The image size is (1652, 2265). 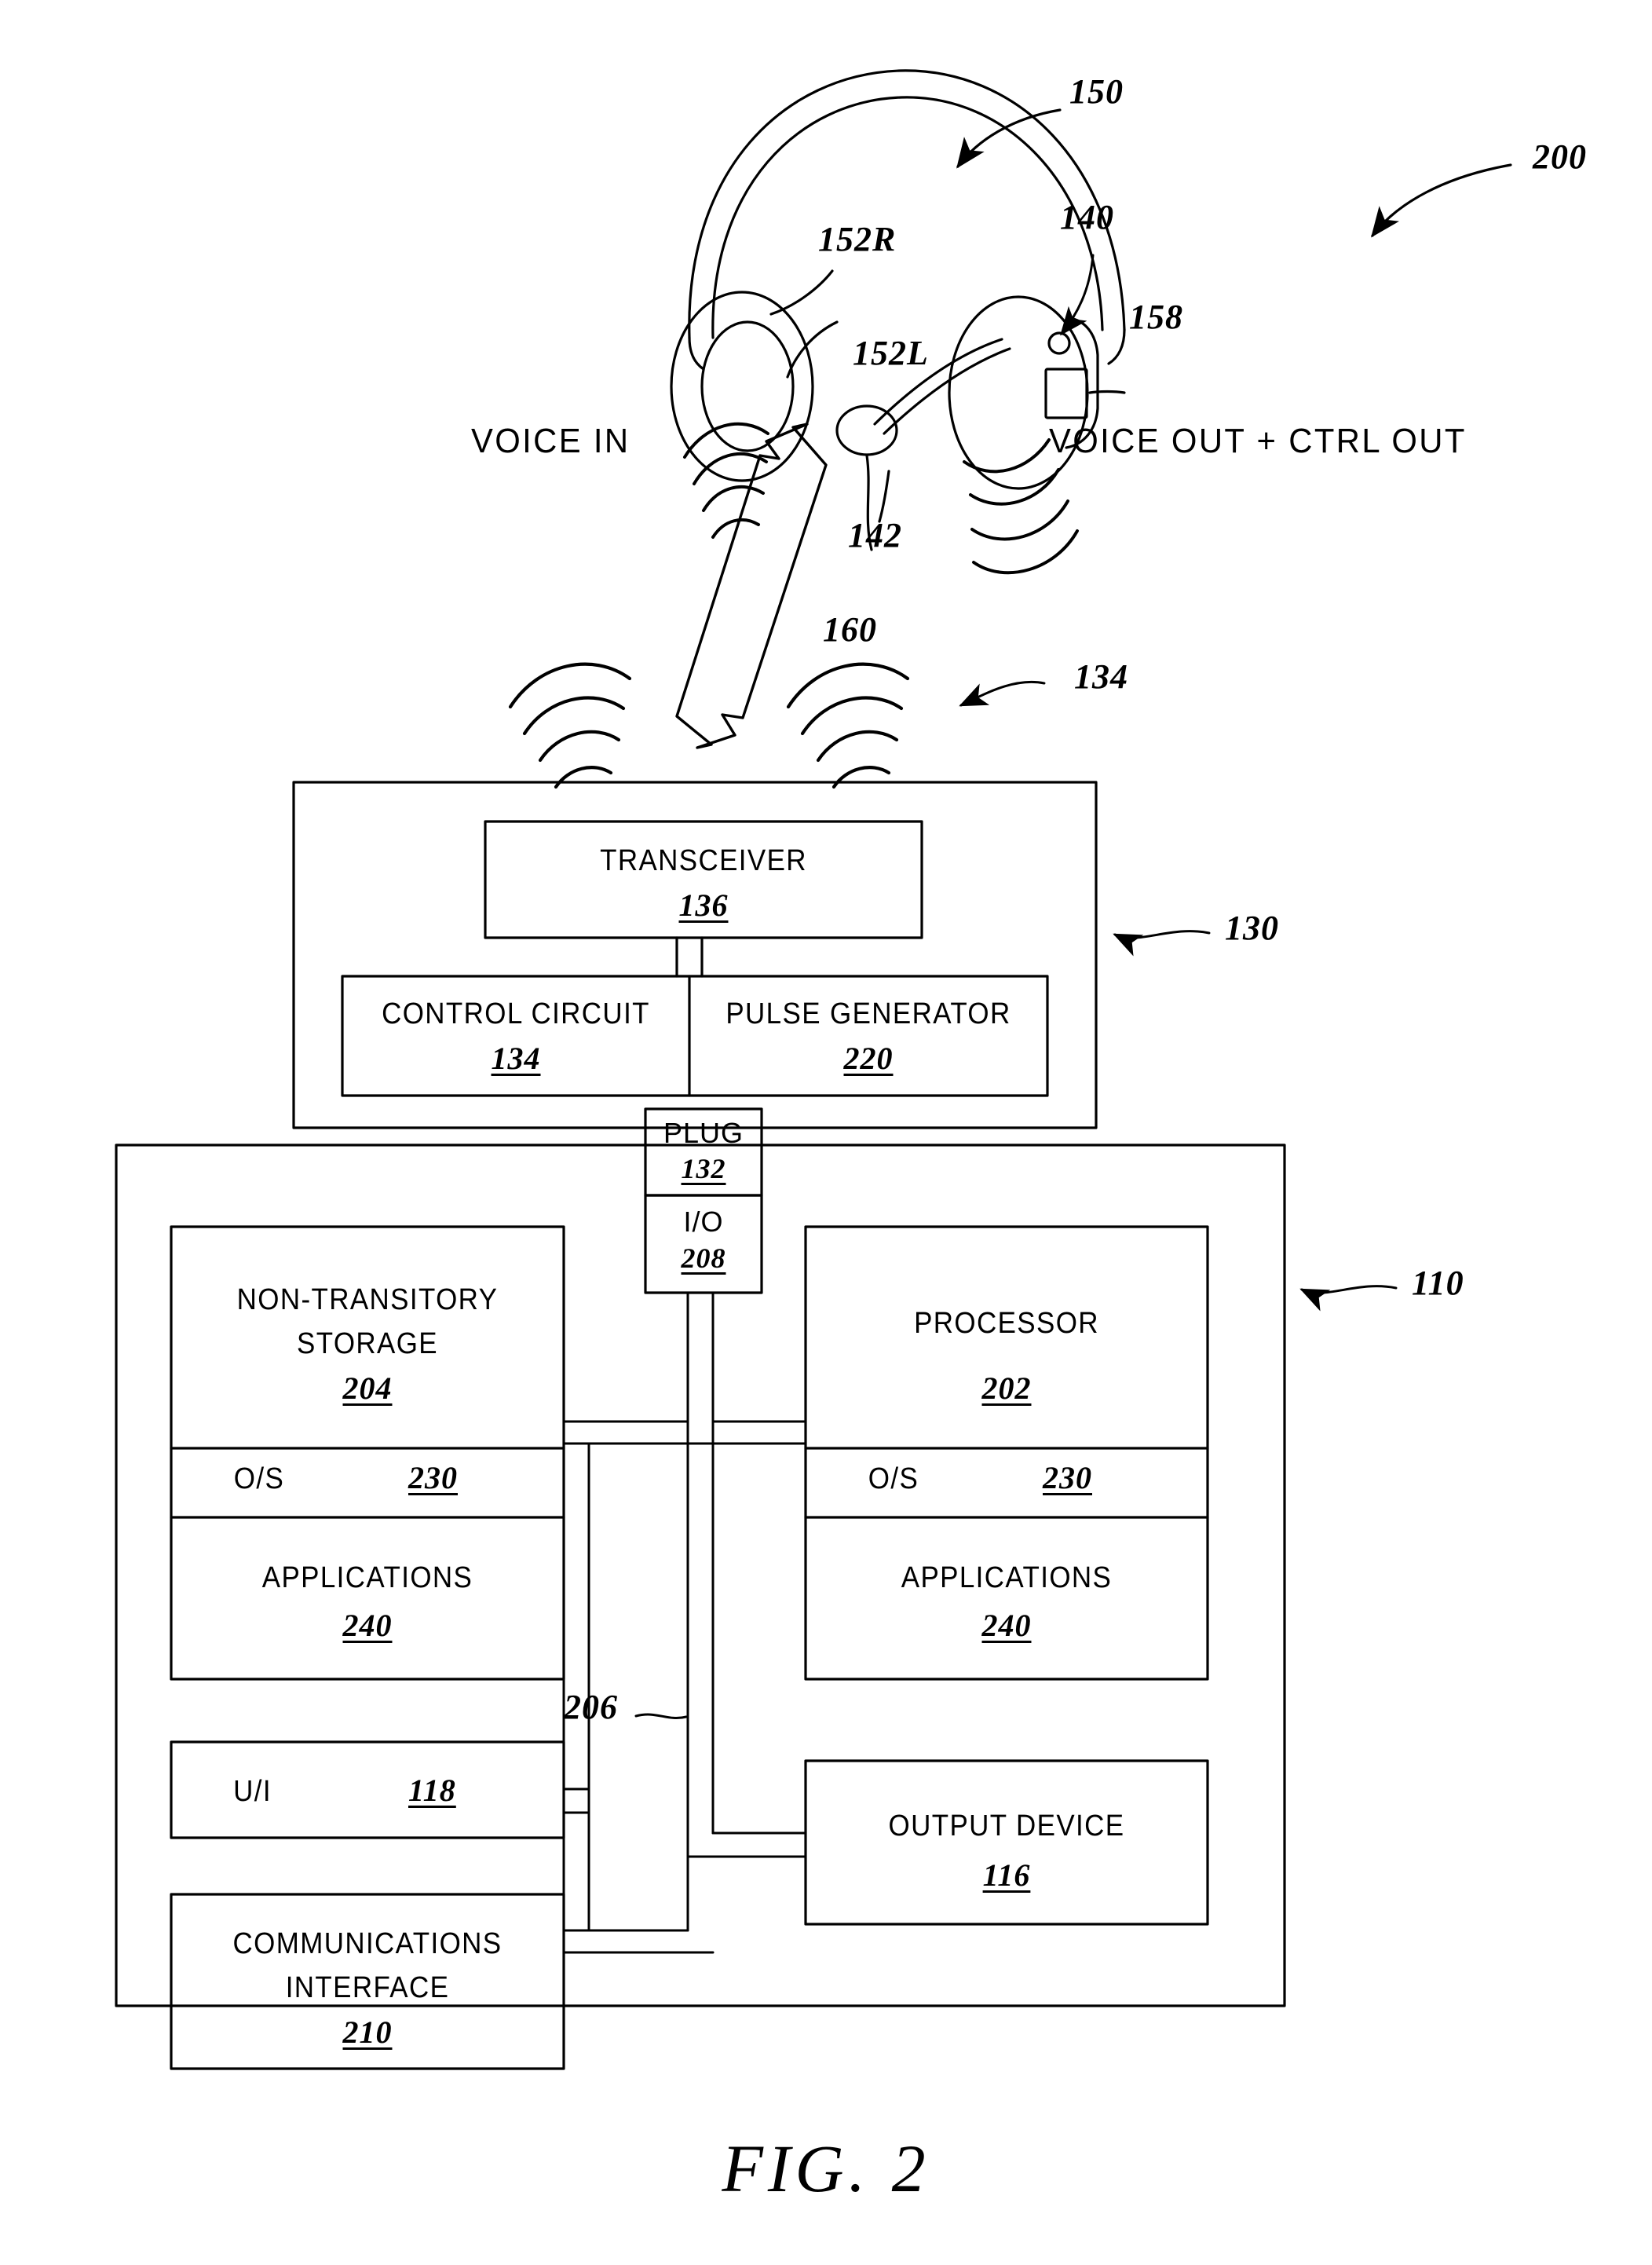 What do you see at coordinates (850, 629) in the screenshot?
I see `ref-wireless-link-160: 160` at bounding box center [850, 629].